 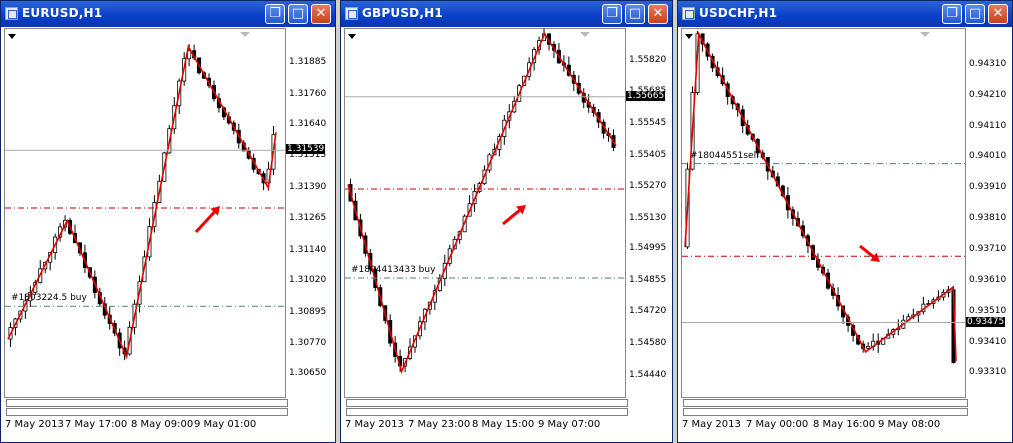 I want to click on window-titlebar: USDCHF,H1 ❐ □ ✕, so click(x=845, y=14).